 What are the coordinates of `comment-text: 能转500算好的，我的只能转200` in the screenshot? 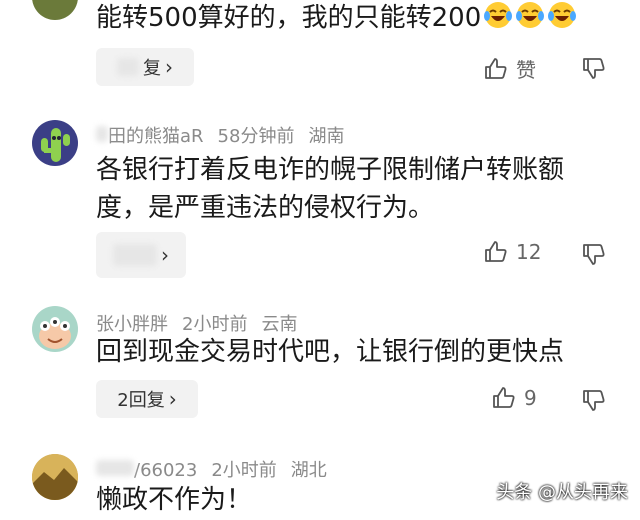 It's located at (336, 19).